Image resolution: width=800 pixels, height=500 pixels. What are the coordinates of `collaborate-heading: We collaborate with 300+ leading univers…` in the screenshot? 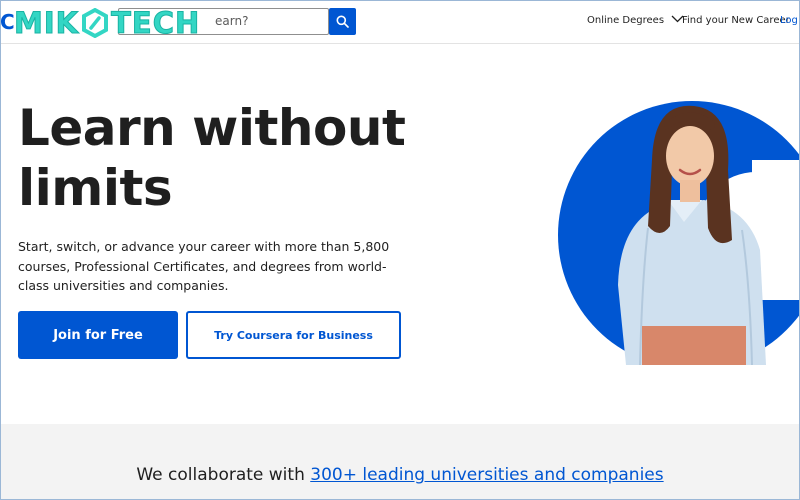 It's located at (400, 475).